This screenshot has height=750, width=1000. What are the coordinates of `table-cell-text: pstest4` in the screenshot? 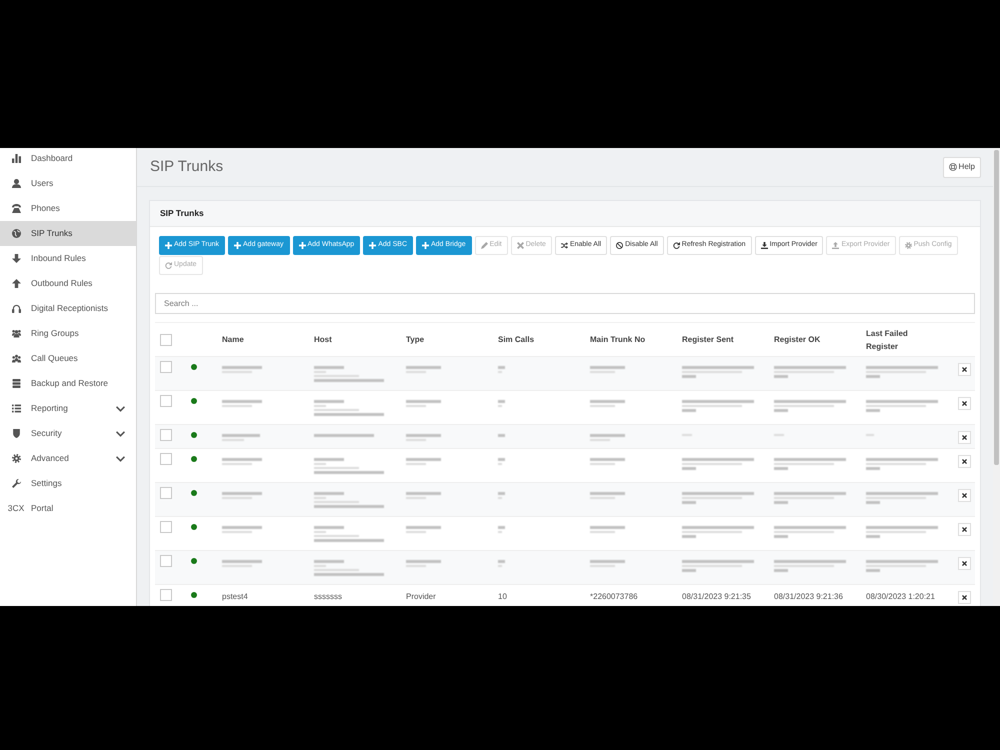 It's located at (235, 597).